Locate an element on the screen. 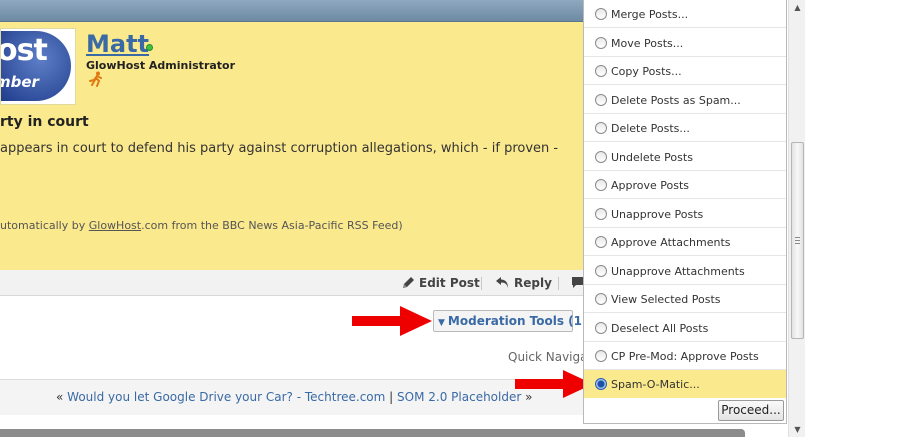  dropdown-triangle-icon: ▼ is located at coordinates (441, 323).